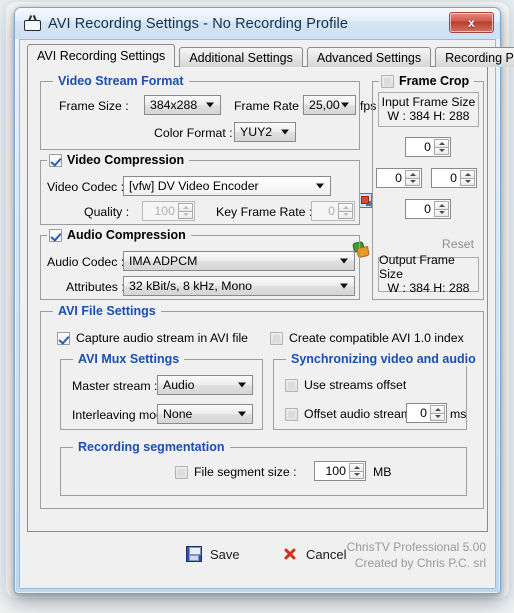 This screenshot has width=514, height=613. What do you see at coordinates (420, 563) in the screenshot?
I see `product-author: Created by Chris P.C. srl` at bounding box center [420, 563].